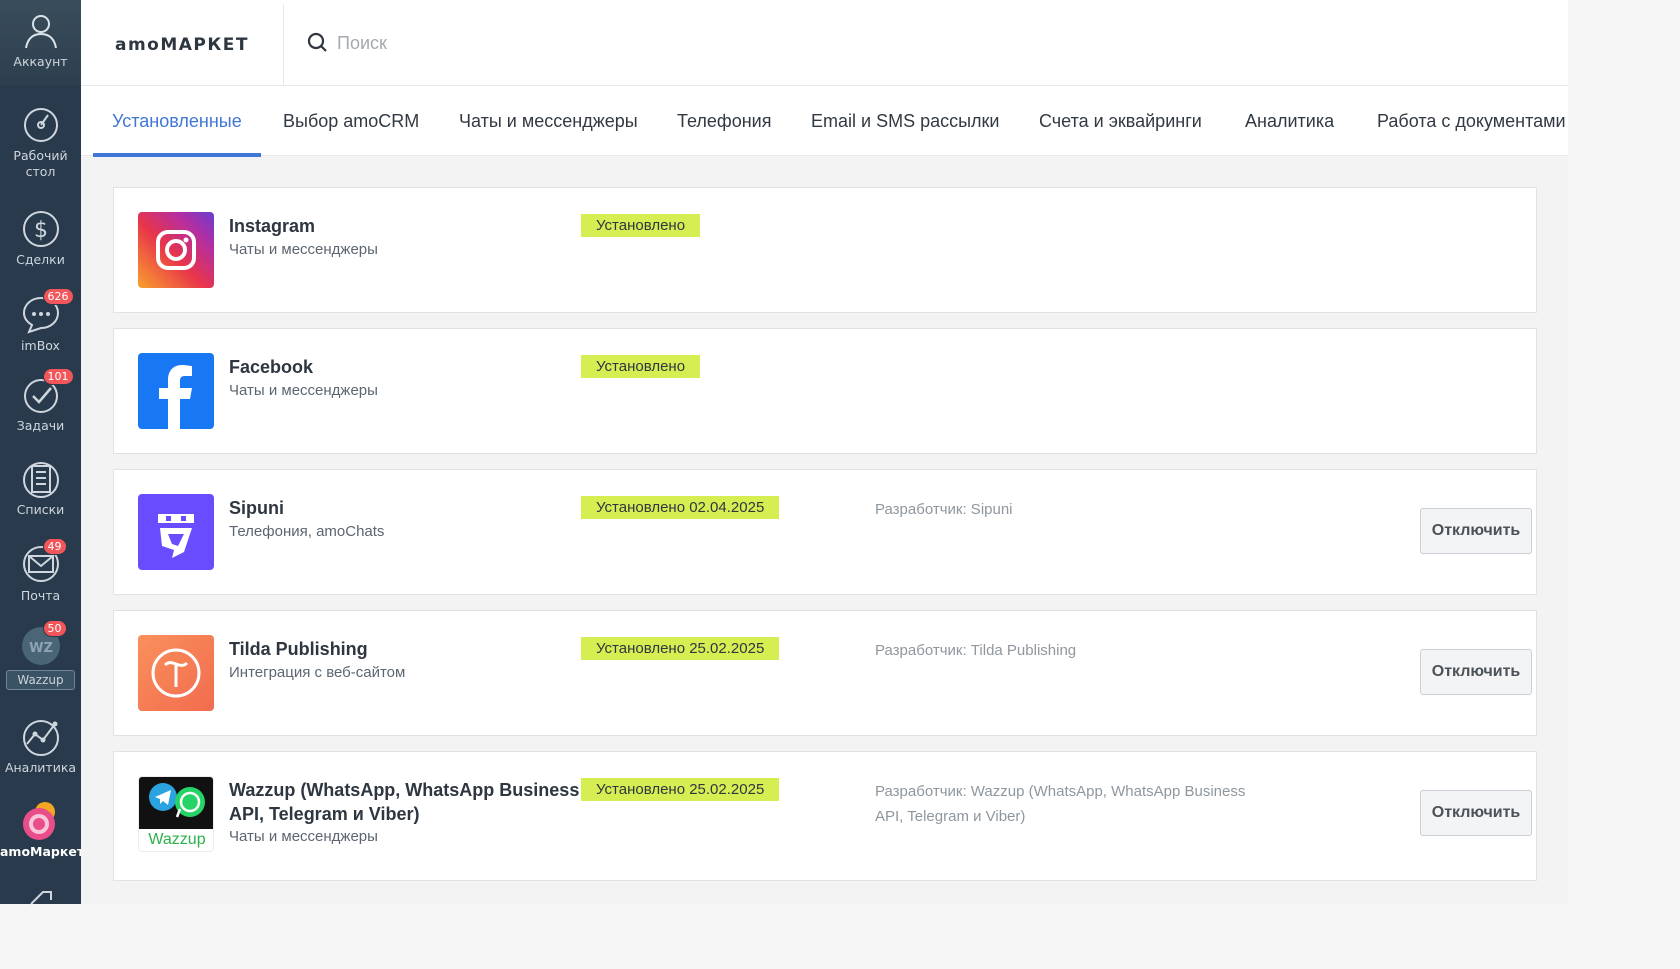 The width and height of the screenshot is (1680, 969). I want to click on app-name: Sipuni, so click(256, 508).